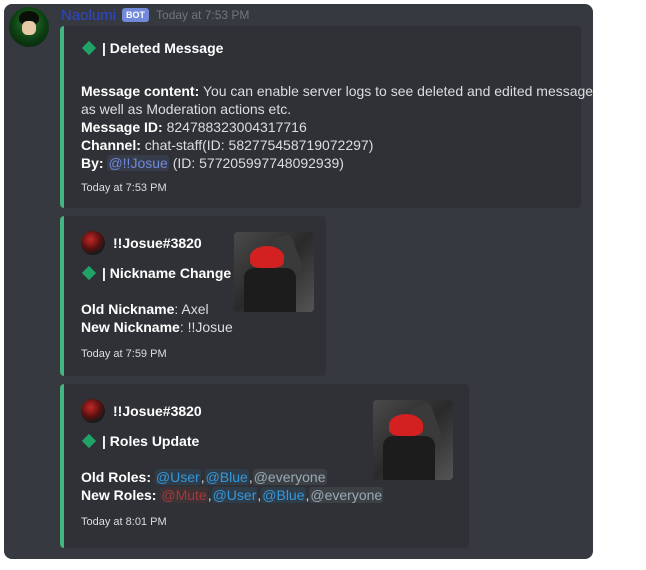 This screenshot has width=646, height=570. I want to click on new-roles-field: New Roles: @Mute,@User,@Blue,@everyone, so click(232, 495).